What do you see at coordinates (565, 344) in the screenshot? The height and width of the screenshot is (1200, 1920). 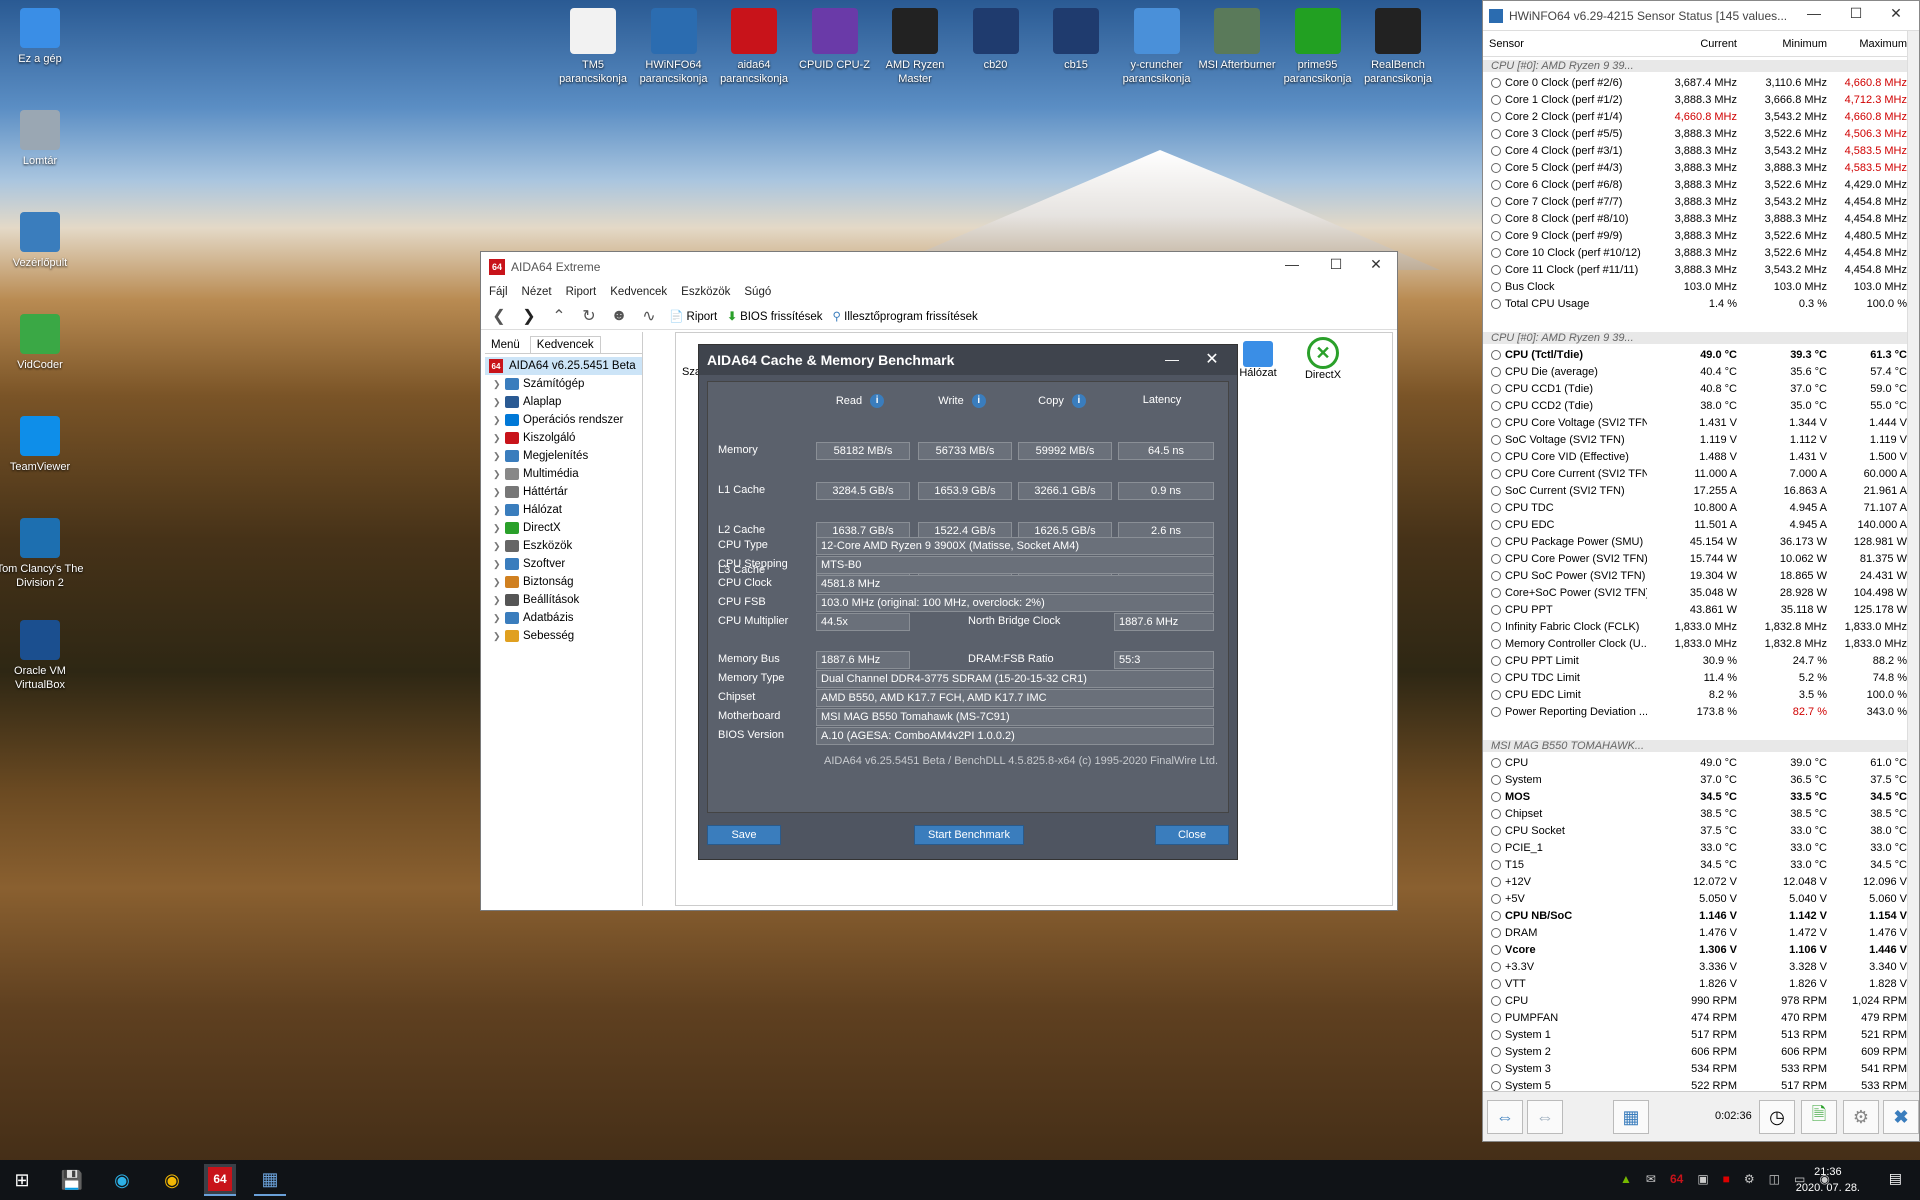 I see `tab-favorites: Kedvencek` at bounding box center [565, 344].